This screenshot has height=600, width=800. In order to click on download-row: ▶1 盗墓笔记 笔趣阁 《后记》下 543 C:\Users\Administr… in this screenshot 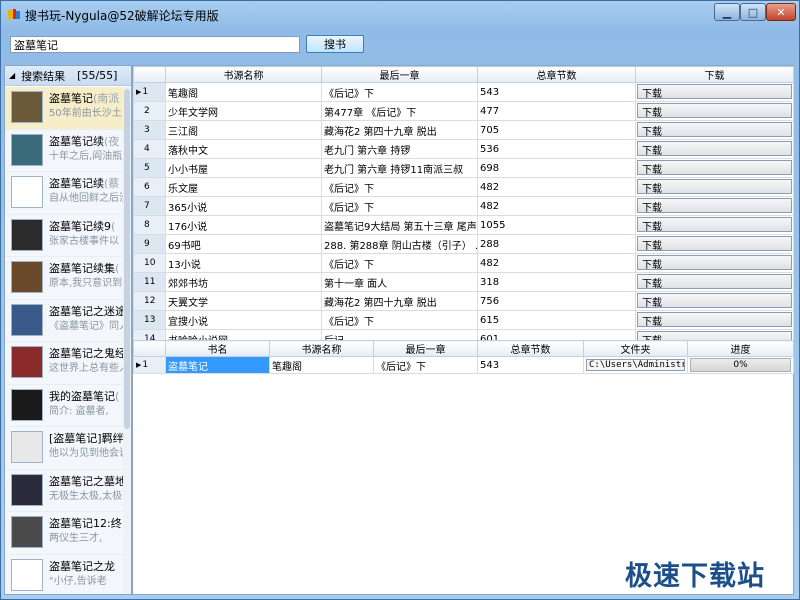, I will do `click(463, 365)`.